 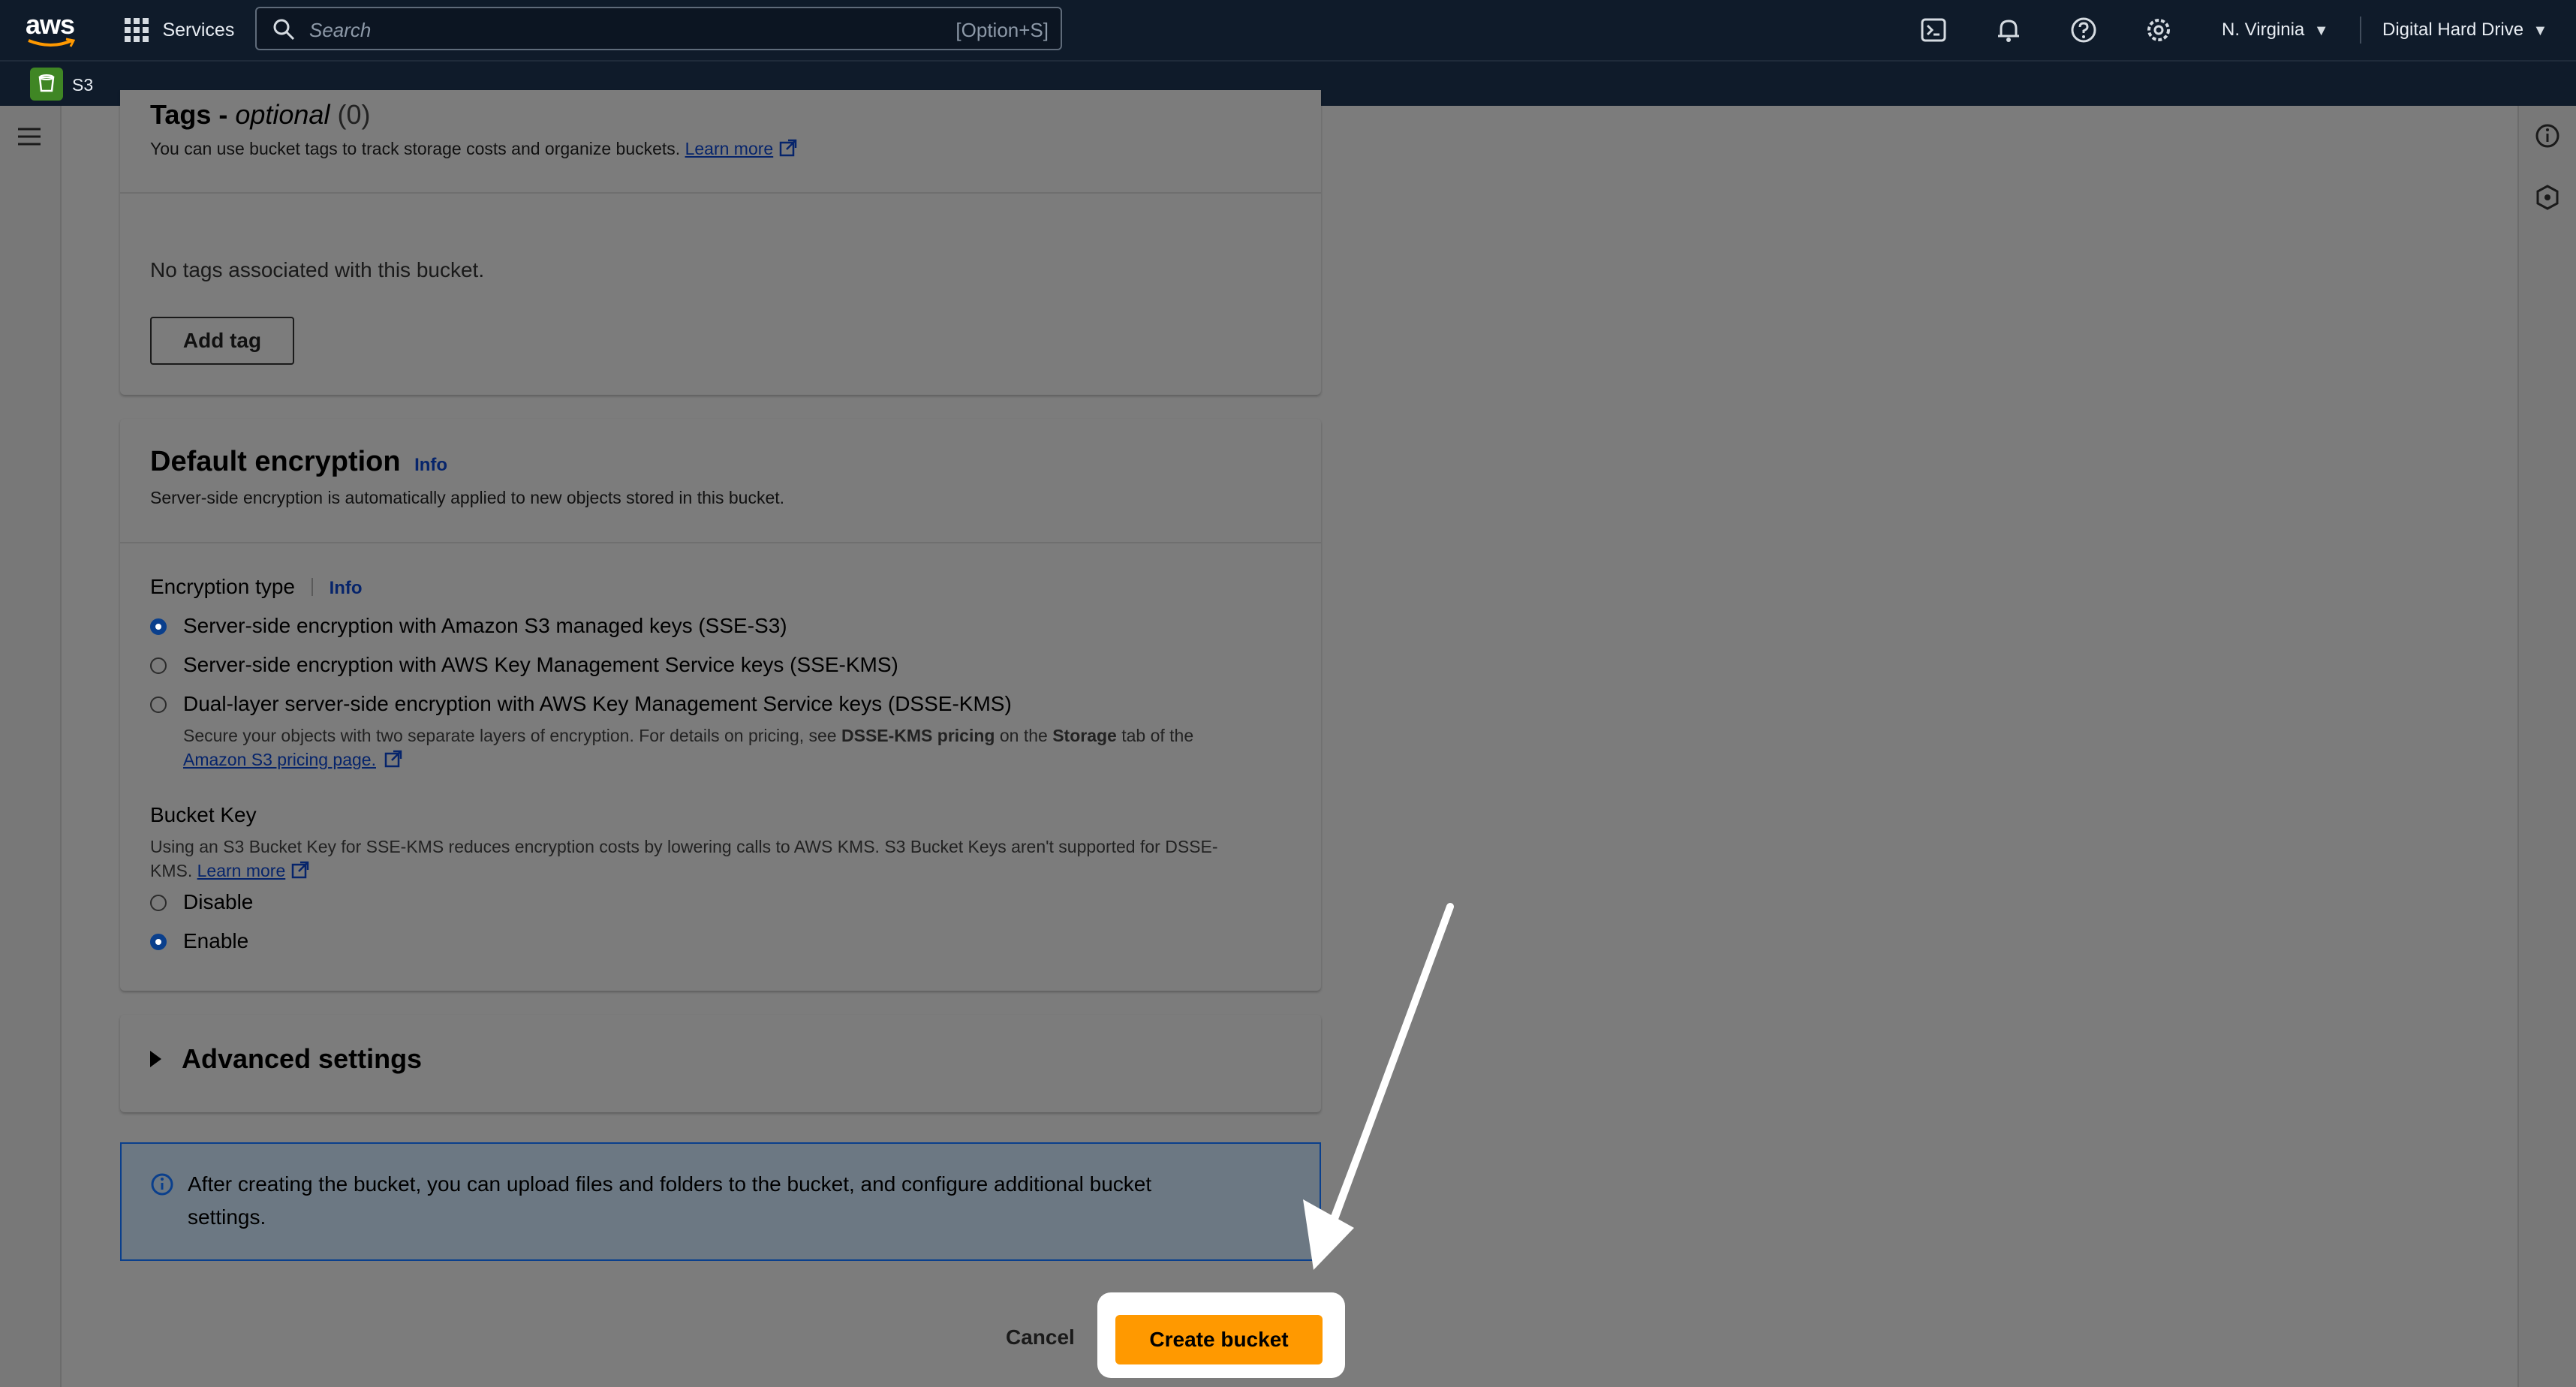 What do you see at coordinates (279, 759) in the screenshot?
I see `s3-pricing-link: Amazon S3 pricing page.` at bounding box center [279, 759].